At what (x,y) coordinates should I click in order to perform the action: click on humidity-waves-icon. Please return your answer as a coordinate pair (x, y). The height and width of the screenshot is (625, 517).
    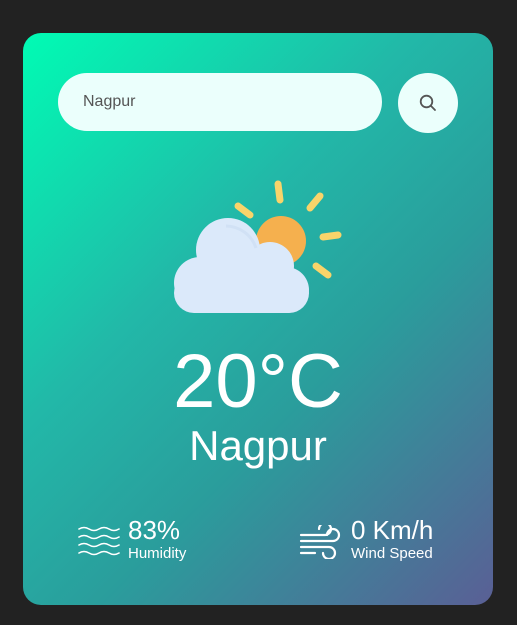
    Looking at the image, I should click on (99, 541).